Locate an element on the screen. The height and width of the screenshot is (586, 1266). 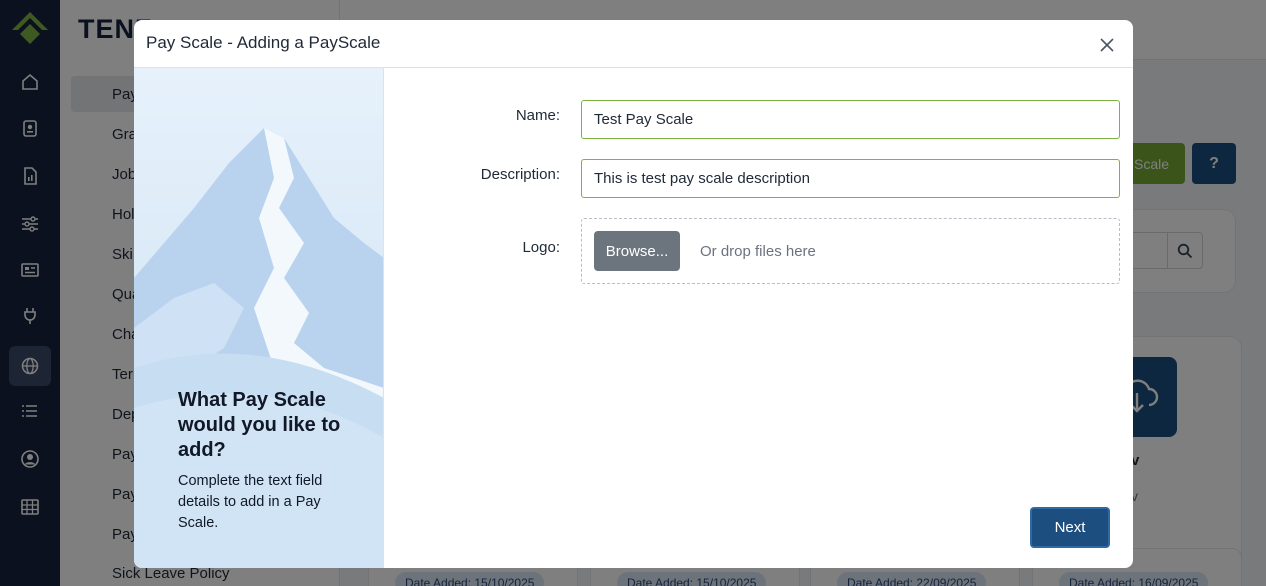
description-label: Description: is located at coordinates (520, 174).